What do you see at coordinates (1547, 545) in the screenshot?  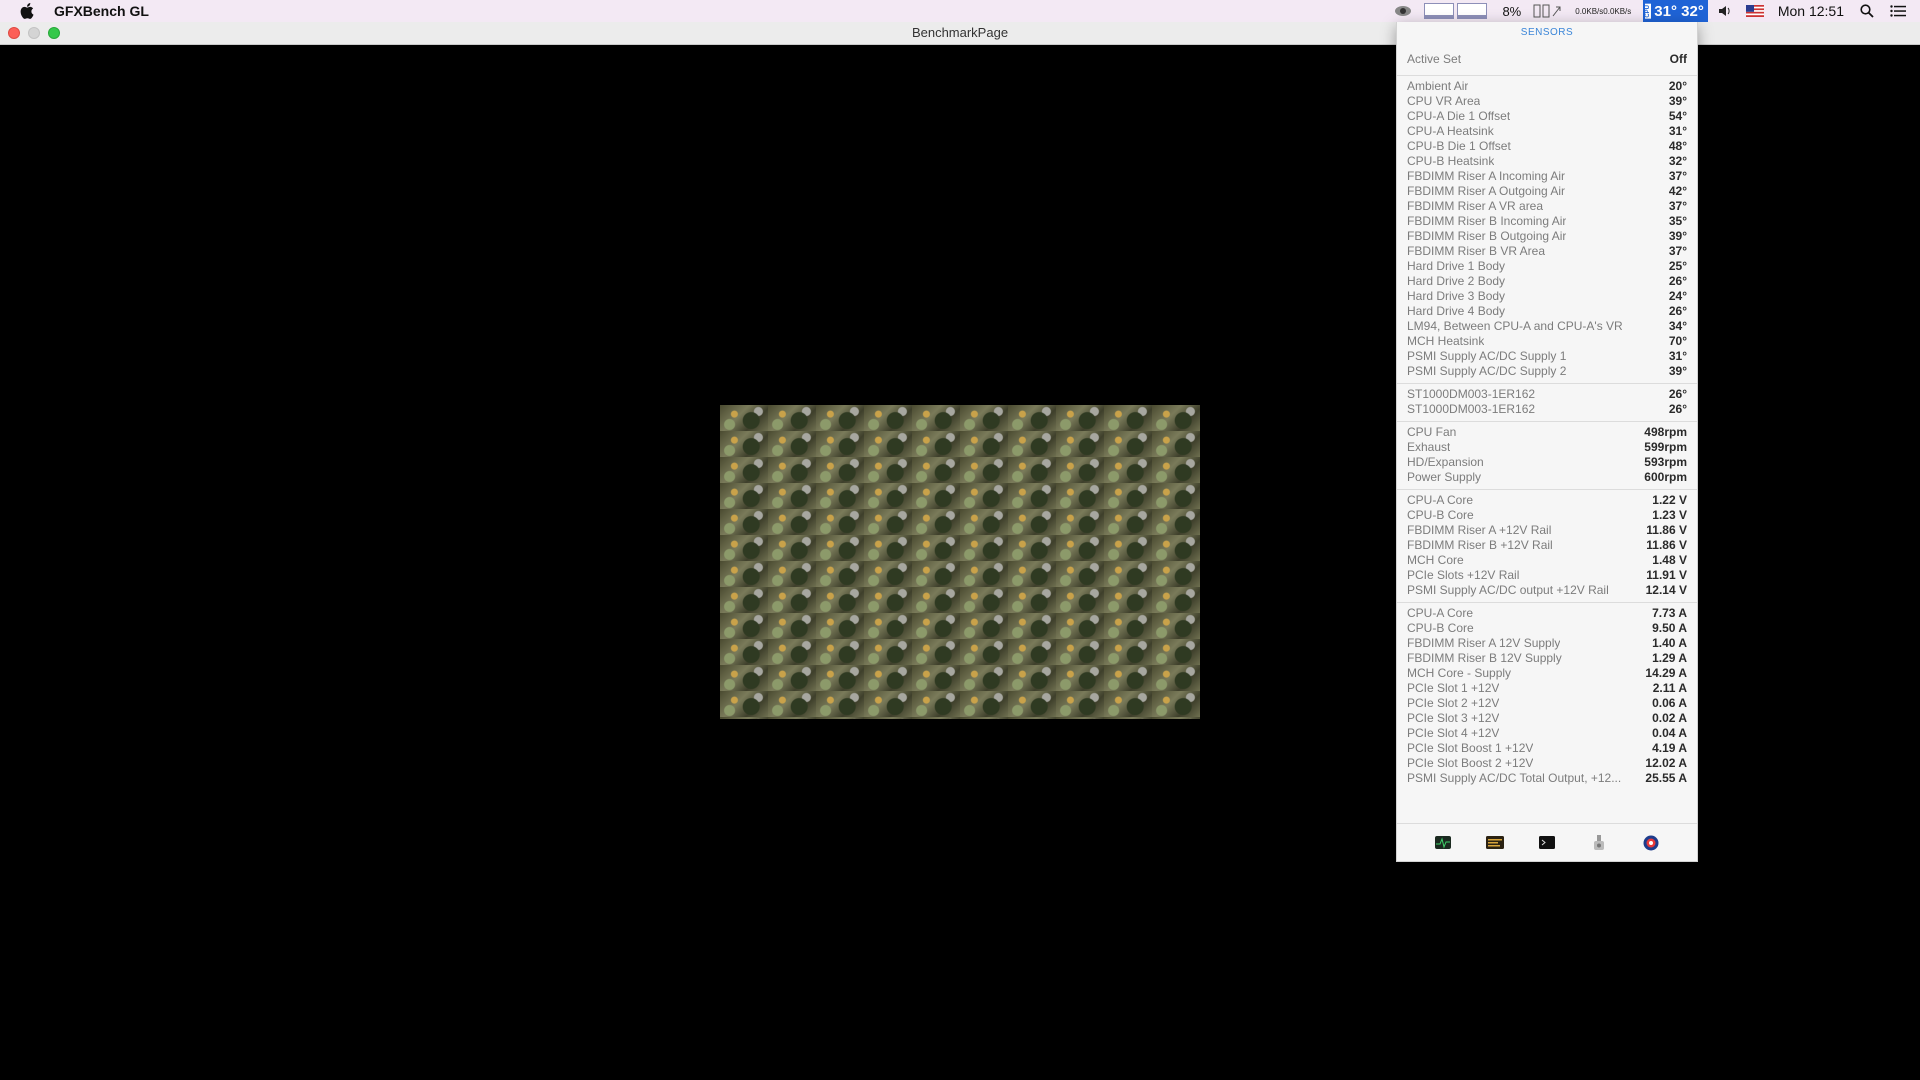 I see `sensor-row: FBDIMM Riser B +12V Rail 11.86 V` at bounding box center [1547, 545].